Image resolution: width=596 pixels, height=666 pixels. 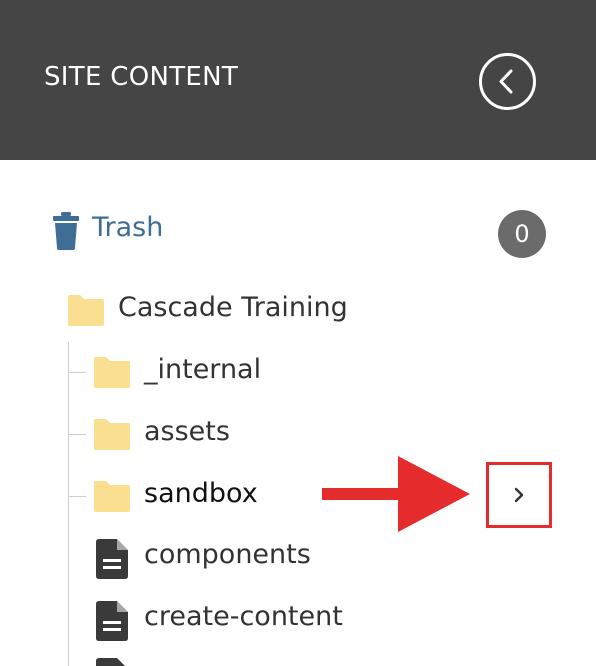 What do you see at coordinates (68, 504) in the screenshot?
I see `tree-connector-line` at bounding box center [68, 504].